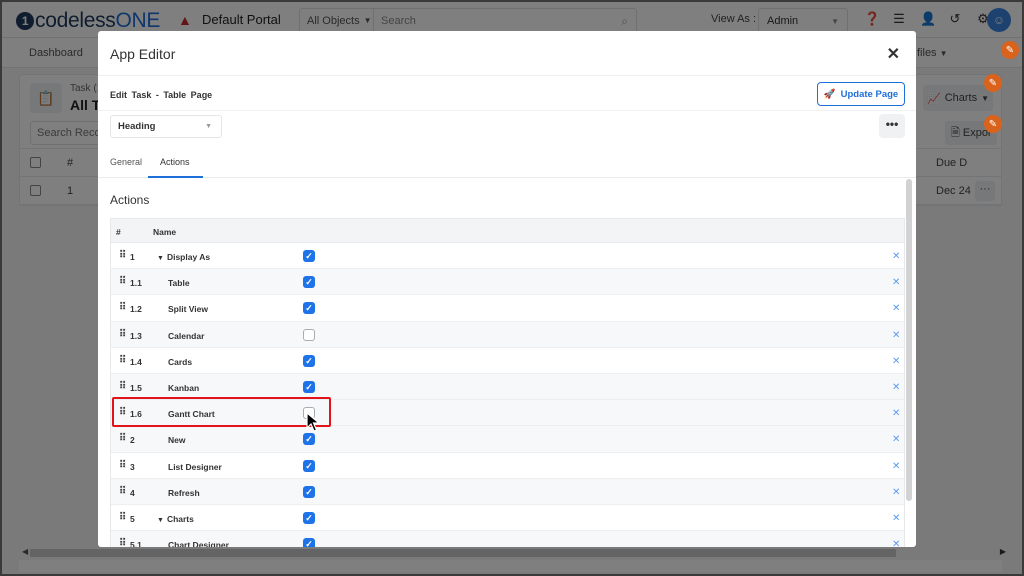 Image resolution: width=1024 pixels, height=576 pixels. I want to click on row-index: 1.5, so click(136, 388).